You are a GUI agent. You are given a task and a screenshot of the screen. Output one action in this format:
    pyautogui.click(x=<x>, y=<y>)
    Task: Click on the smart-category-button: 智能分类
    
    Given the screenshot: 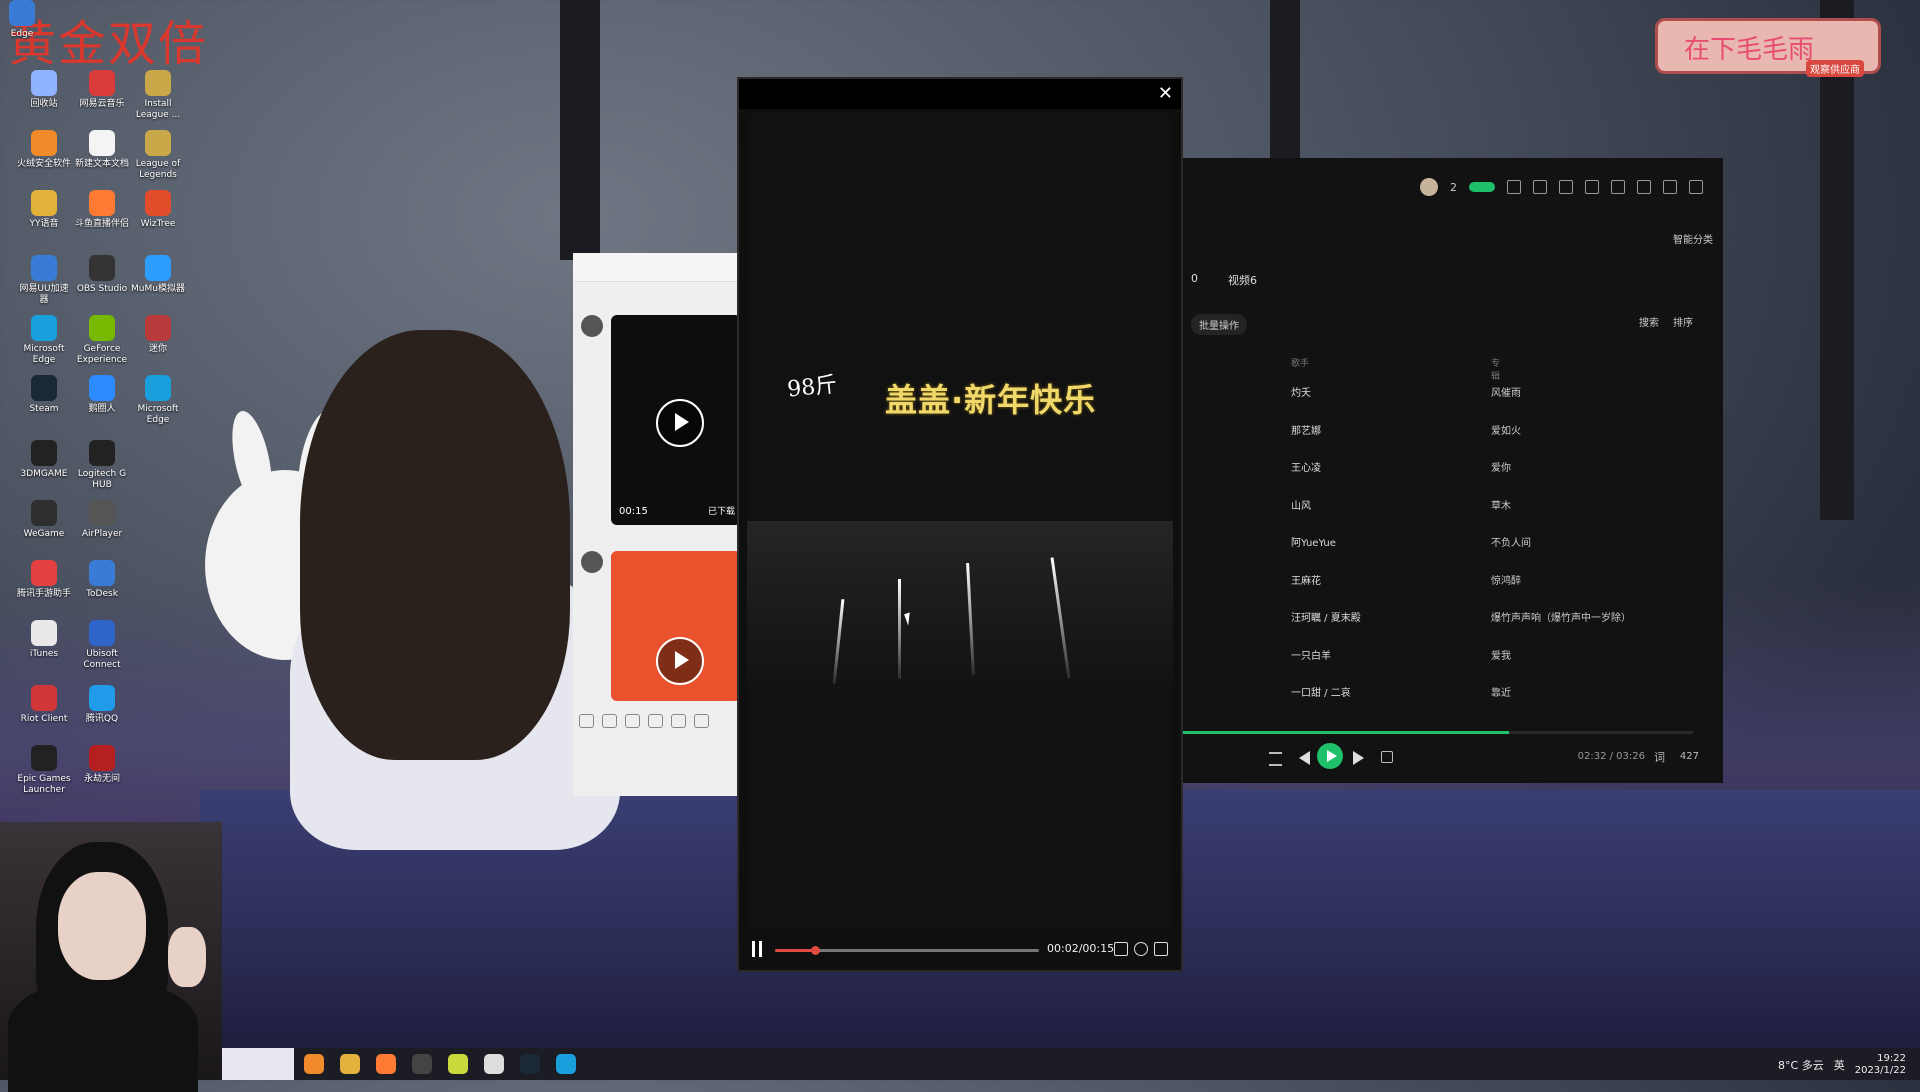 What is the action you would take?
    pyautogui.click(x=1693, y=238)
    